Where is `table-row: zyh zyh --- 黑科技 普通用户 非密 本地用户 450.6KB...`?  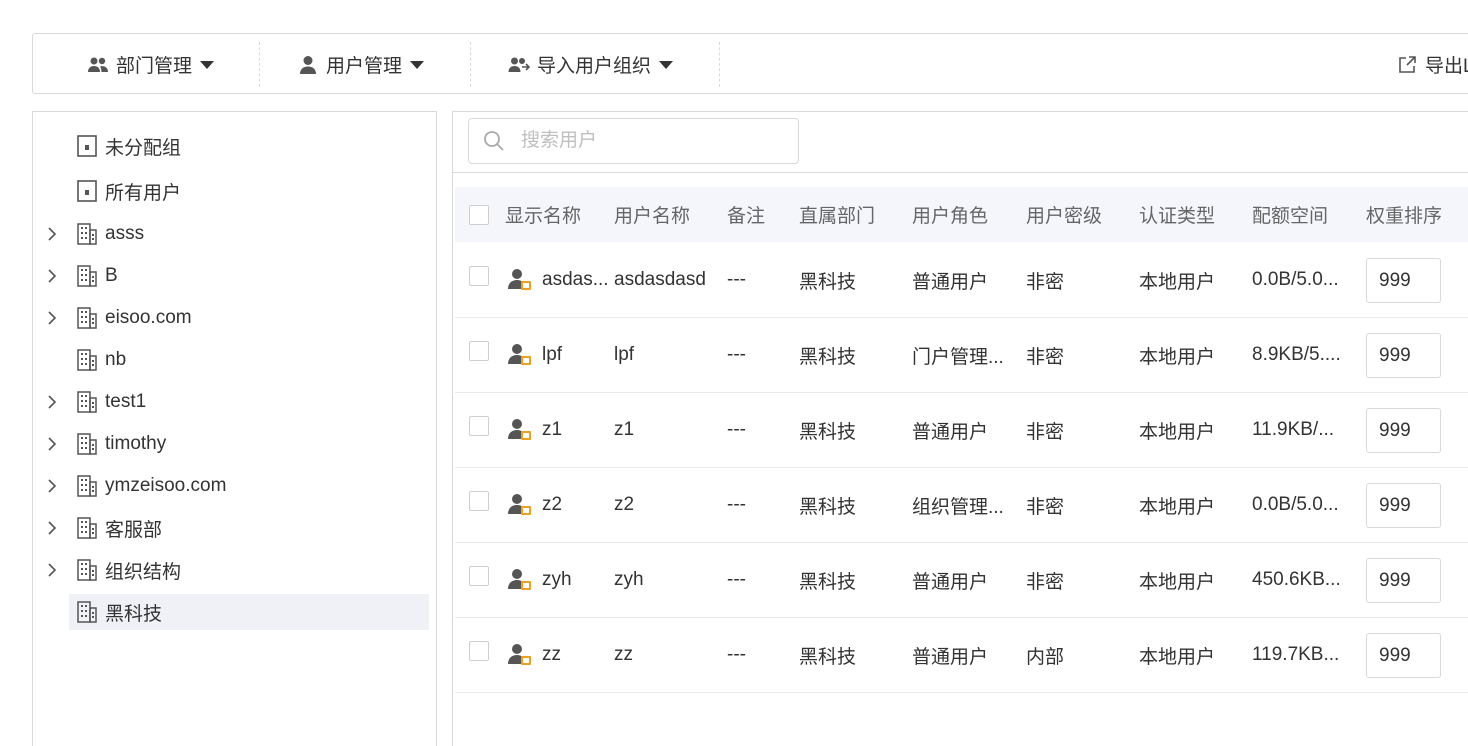 table-row: zyh zyh --- 黑科技 普通用户 非密 本地用户 450.6KB... is located at coordinates (961, 580).